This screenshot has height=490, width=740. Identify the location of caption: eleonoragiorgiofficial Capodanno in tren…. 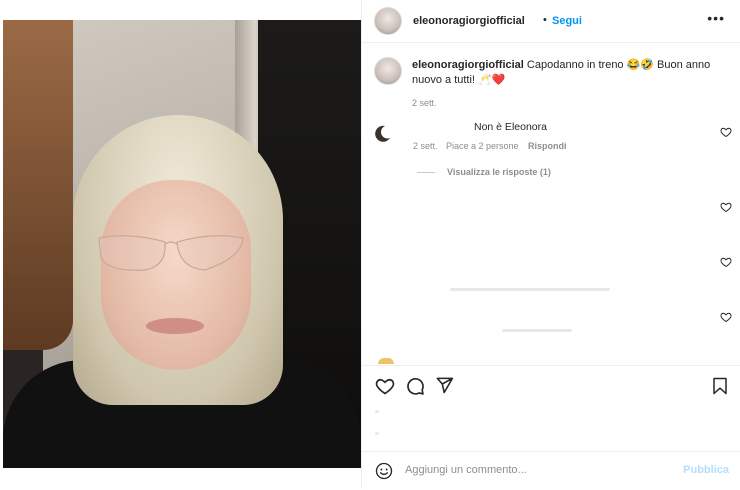
(562, 84).